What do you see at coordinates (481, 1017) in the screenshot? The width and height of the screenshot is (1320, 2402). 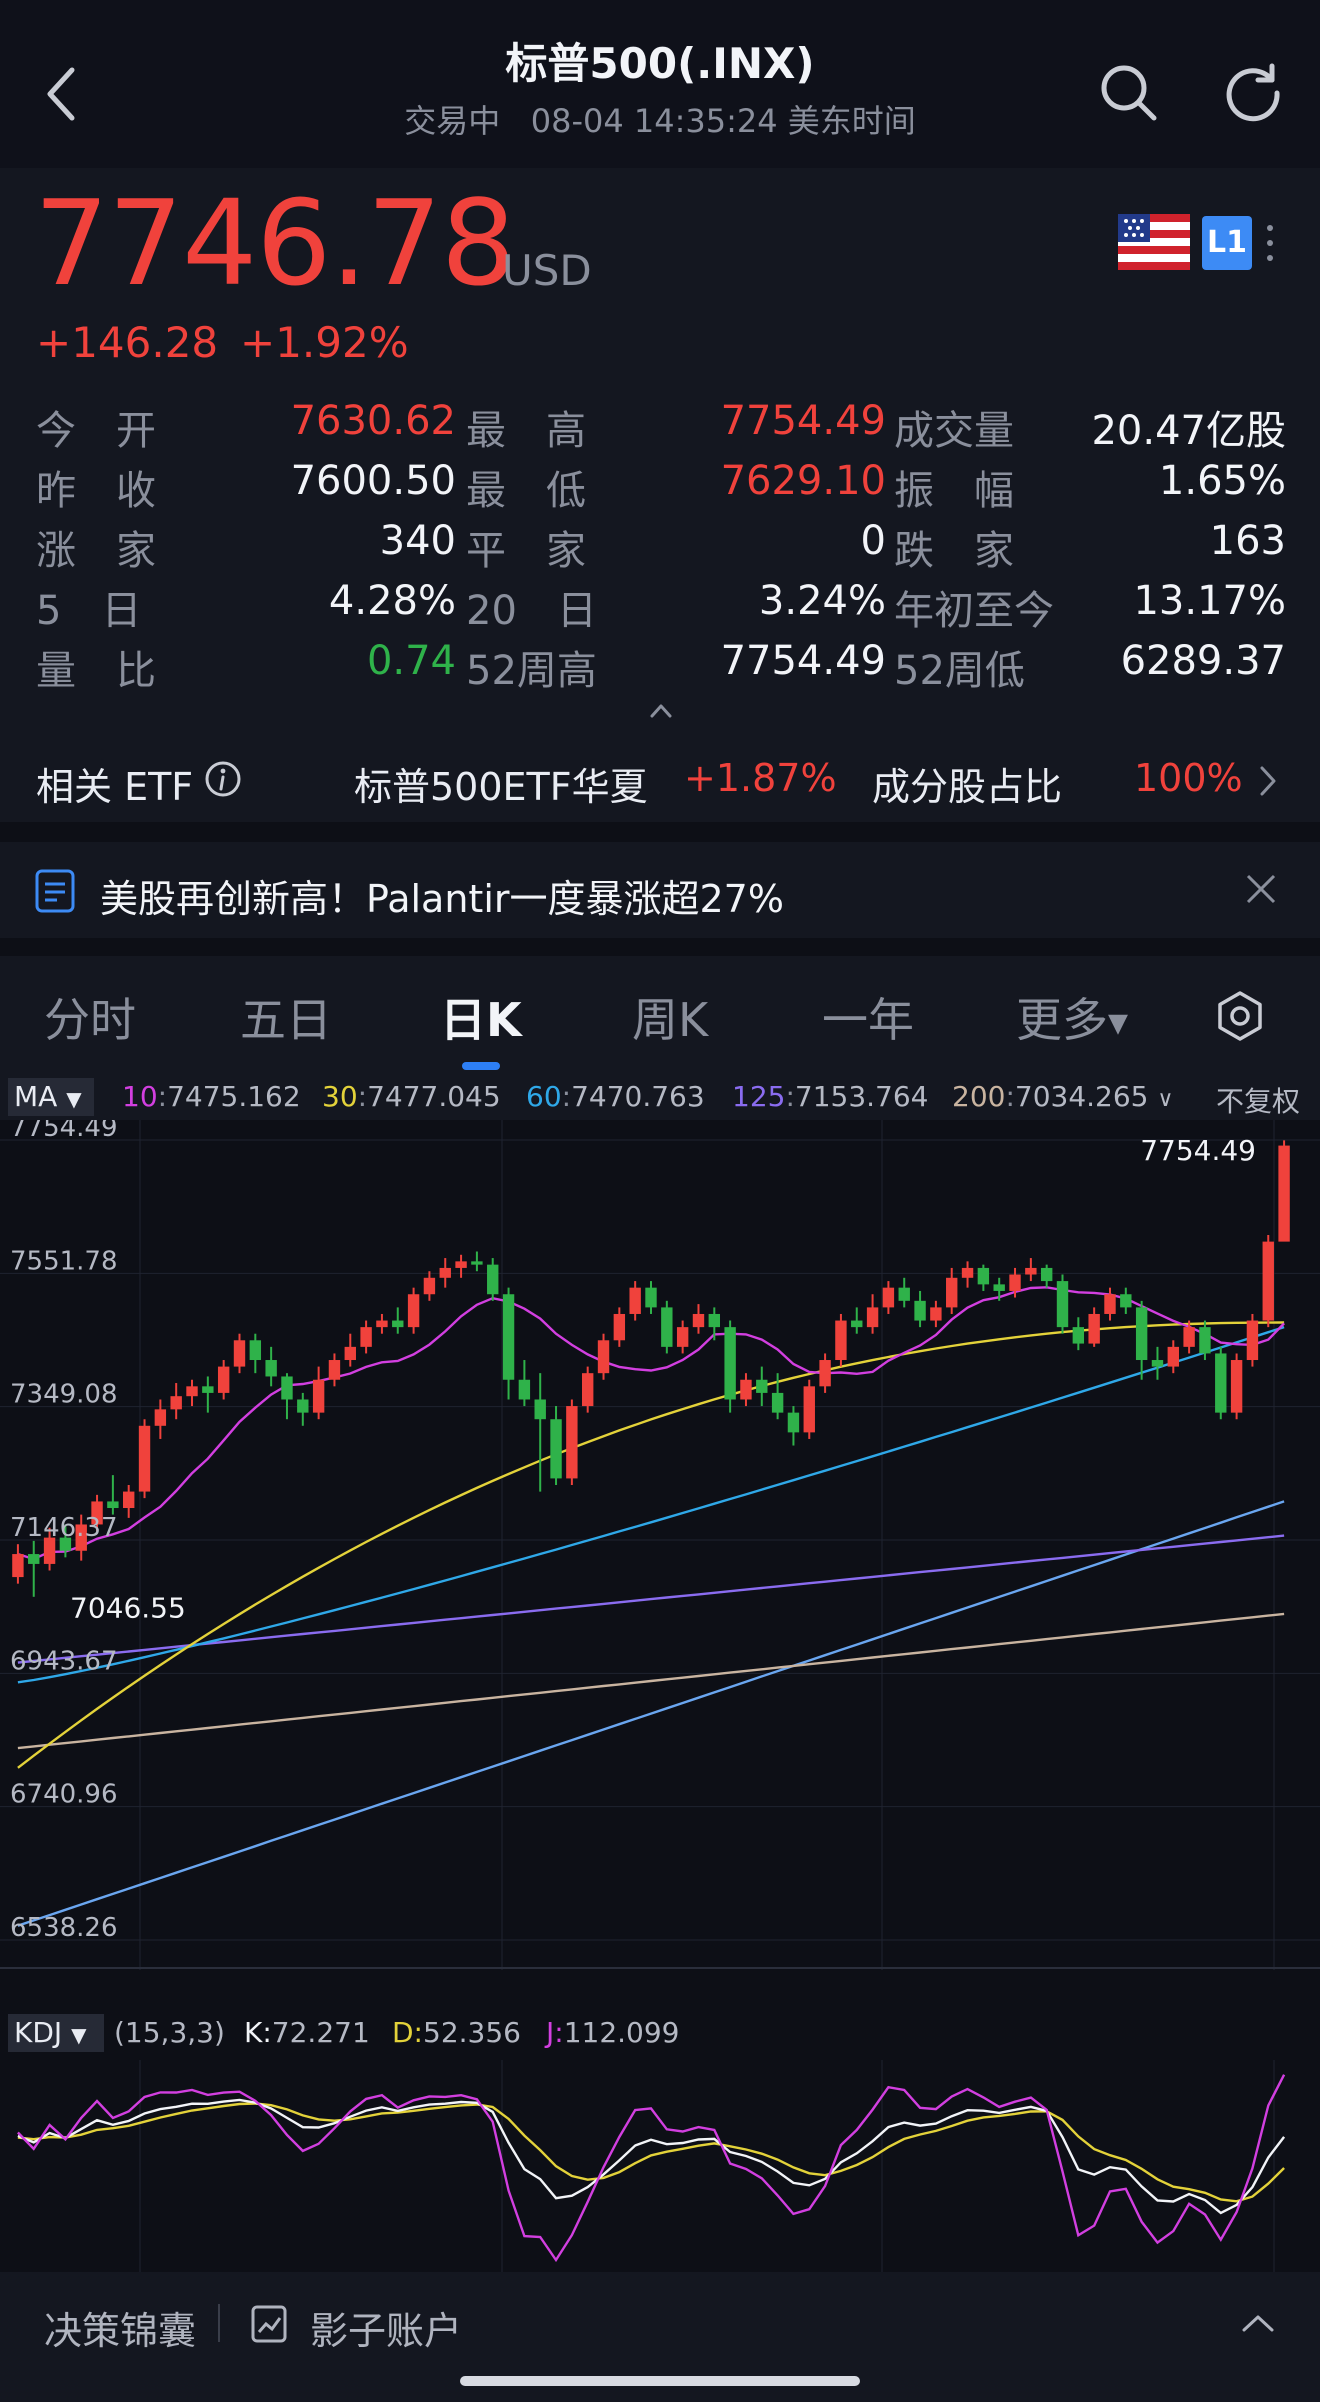 I see `tab-daily-k: 日K` at bounding box center [481, 1017].